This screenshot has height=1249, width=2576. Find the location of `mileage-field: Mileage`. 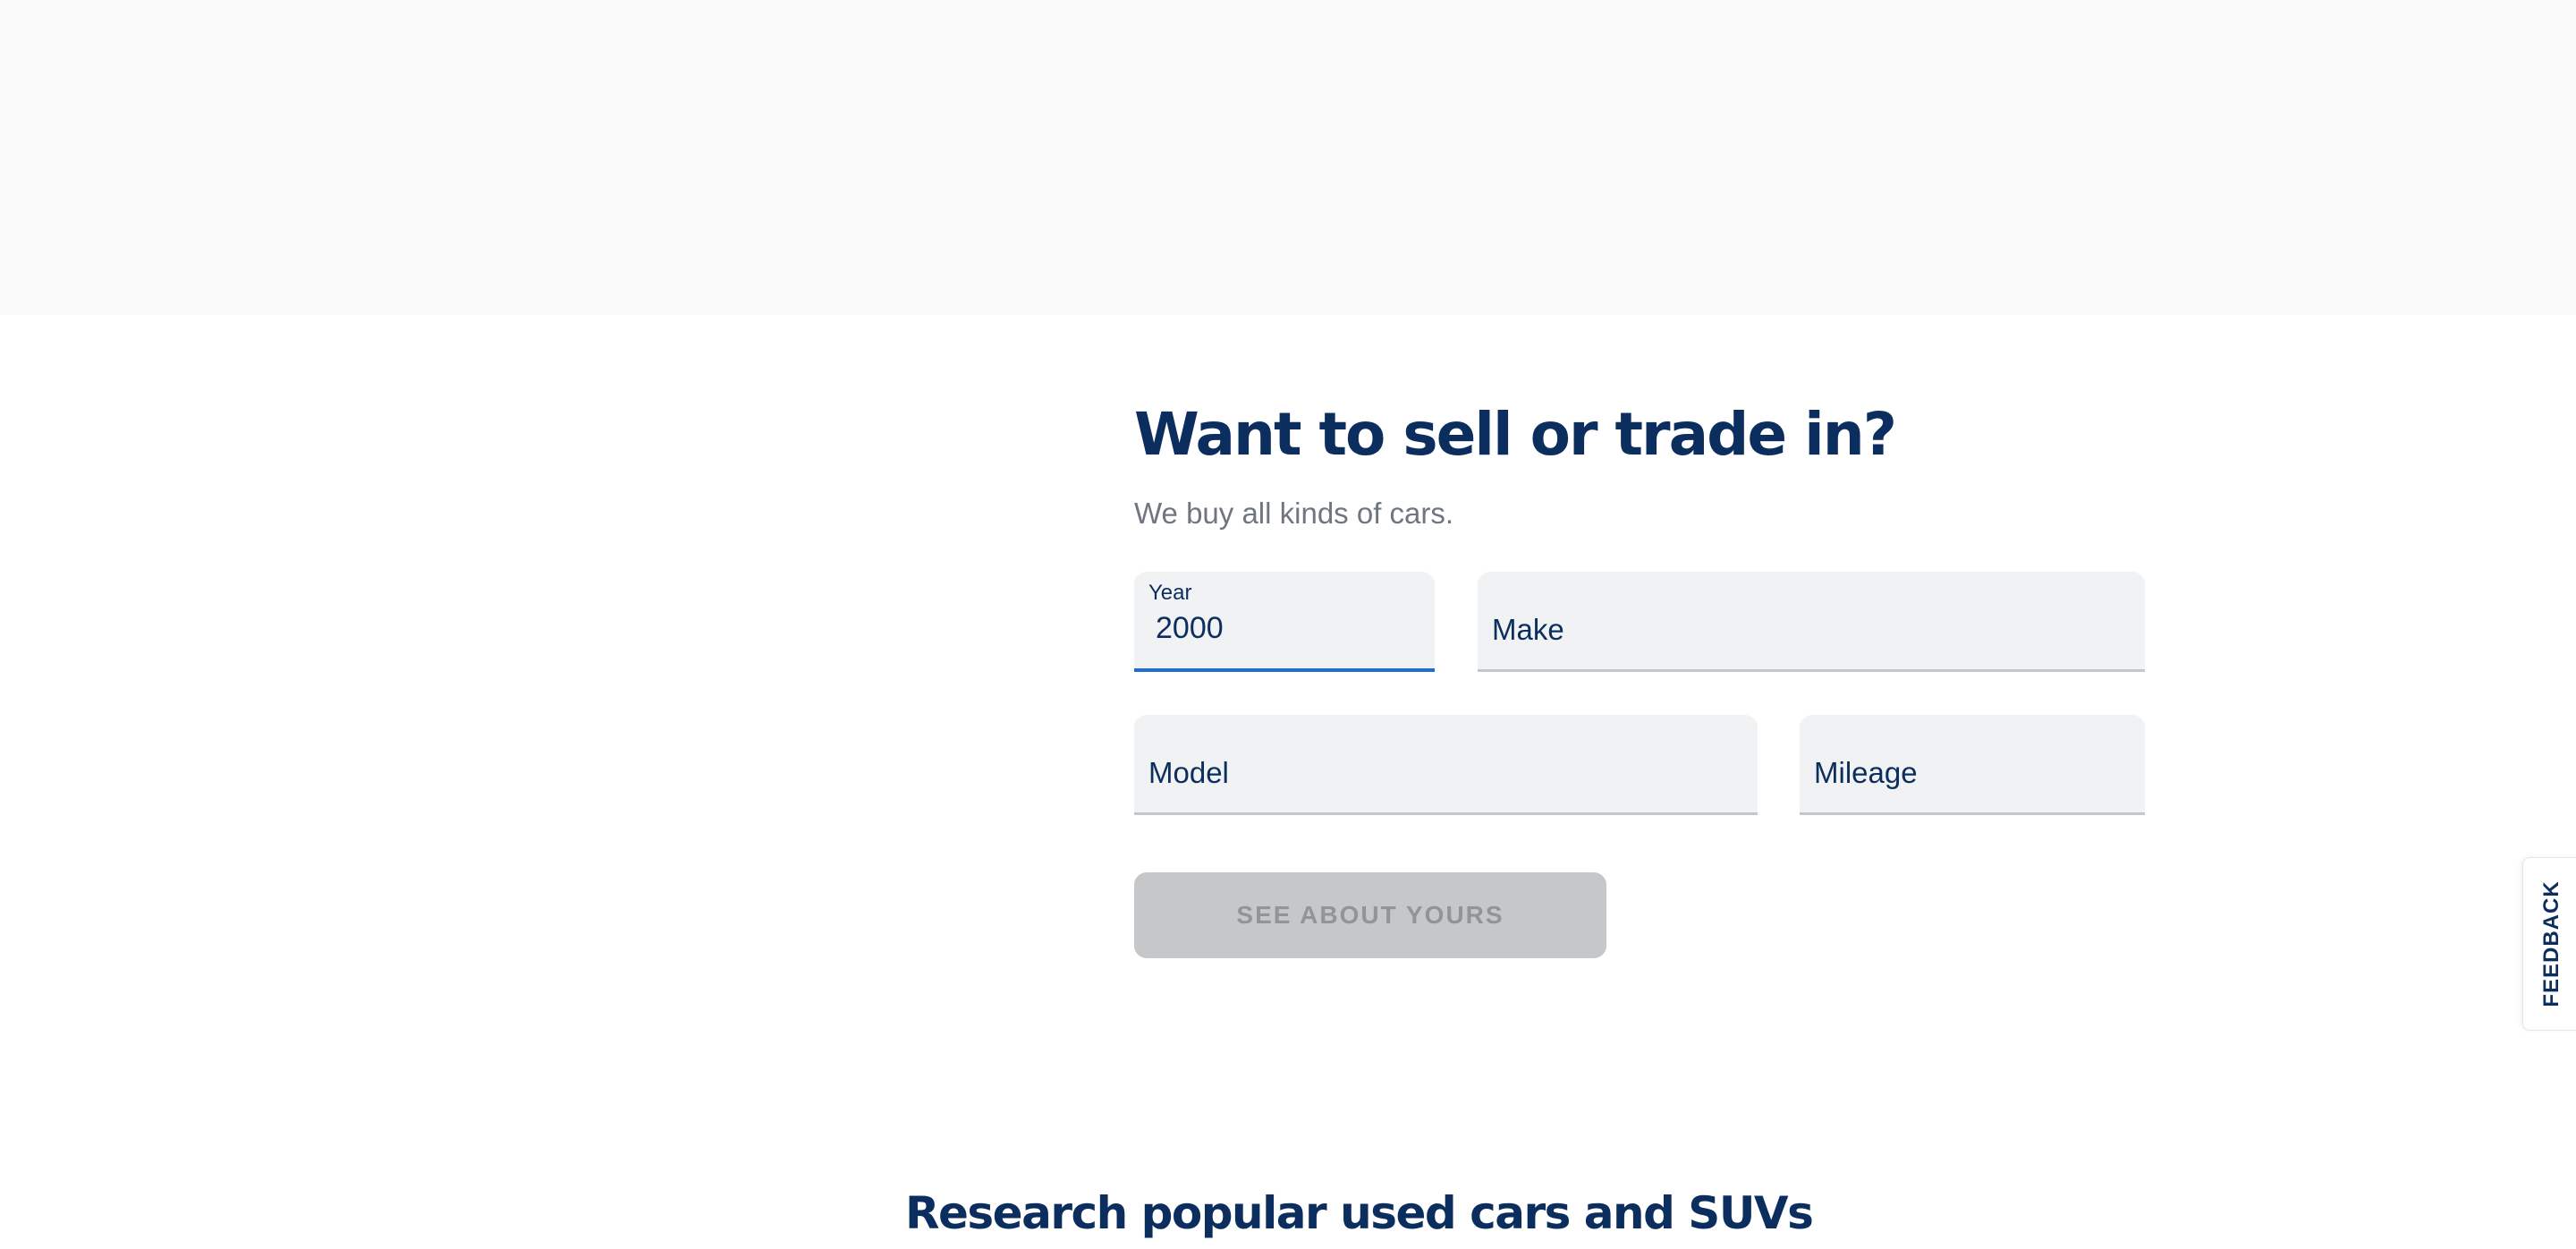

mileage-field: Mileage is located at coordinates (1972, 765).